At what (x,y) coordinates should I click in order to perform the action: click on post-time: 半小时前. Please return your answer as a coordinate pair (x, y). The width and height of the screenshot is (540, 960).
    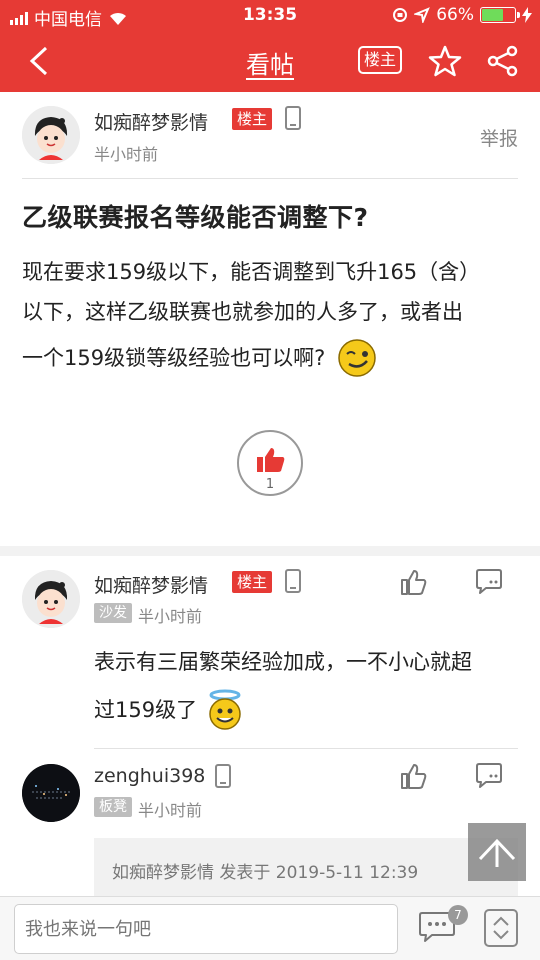
    Looking at the image, I should click on (126, 154).